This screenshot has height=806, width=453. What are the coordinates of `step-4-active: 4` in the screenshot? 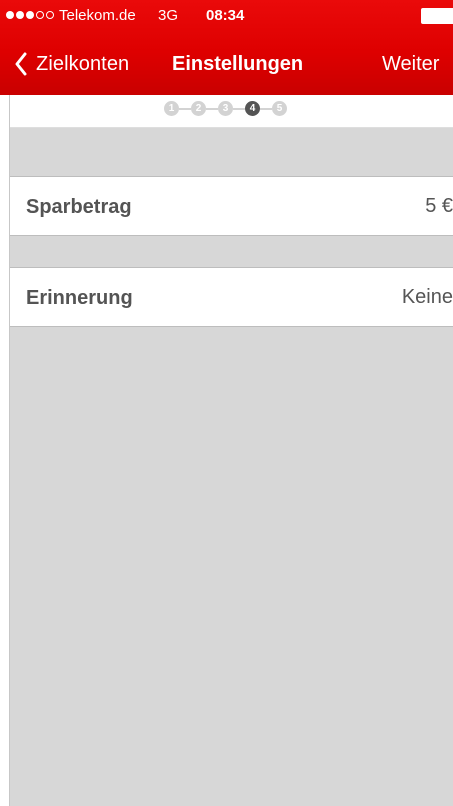 It's located at (252, 108).